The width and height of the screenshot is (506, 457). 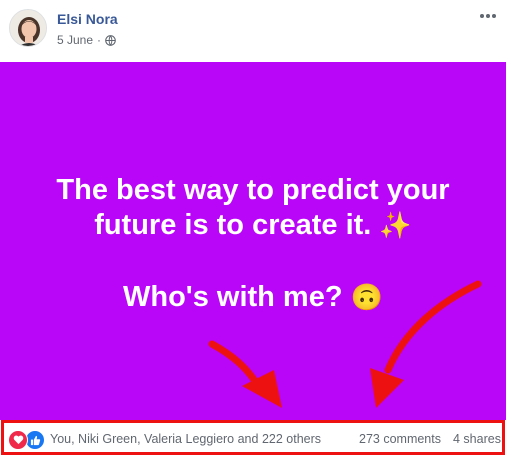 What do you see at coordinates (110, 40) in the screenshot?
I see `globe-icon` at bounding box center [110, 40].